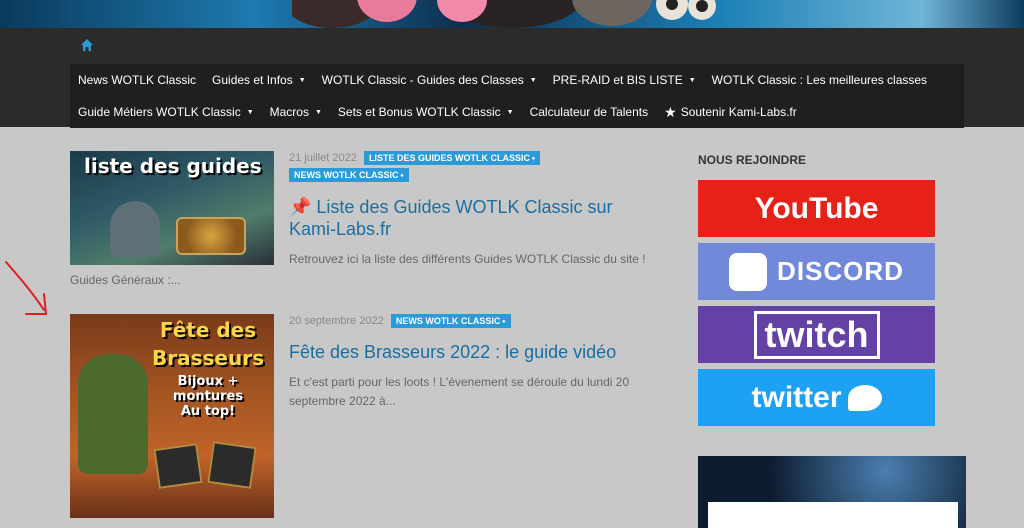 This screenshot has width=1024, height=528. What do you see at coordinates (589, 112) in the screenshot?
I see `nav-calculateur: Calculateur de Talents` at bounding box center [589, 112].